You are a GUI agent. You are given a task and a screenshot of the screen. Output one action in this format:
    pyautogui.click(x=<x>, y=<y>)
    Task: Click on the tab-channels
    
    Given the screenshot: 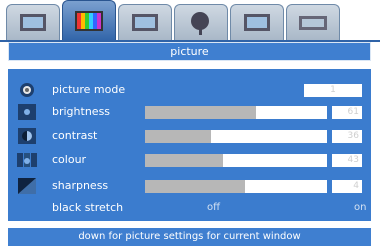 What is the action you would take?
    pyautogui.click(x=201, y=22)
    